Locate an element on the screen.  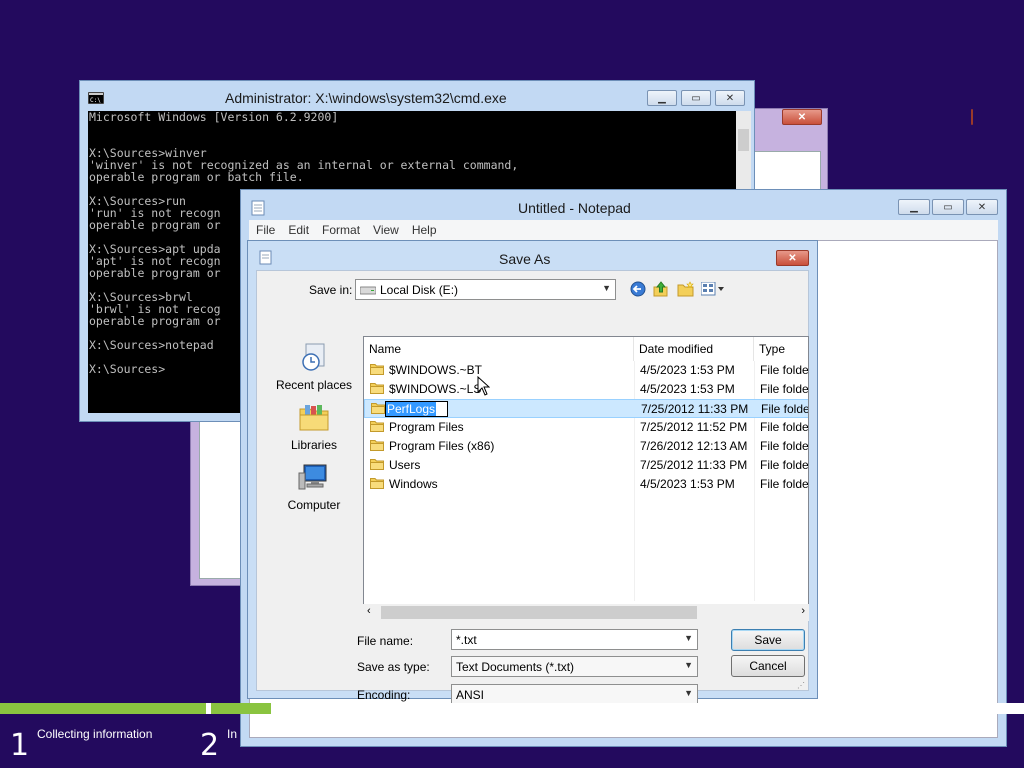
console-icon: C:\ is located at coordinates (96, 98).